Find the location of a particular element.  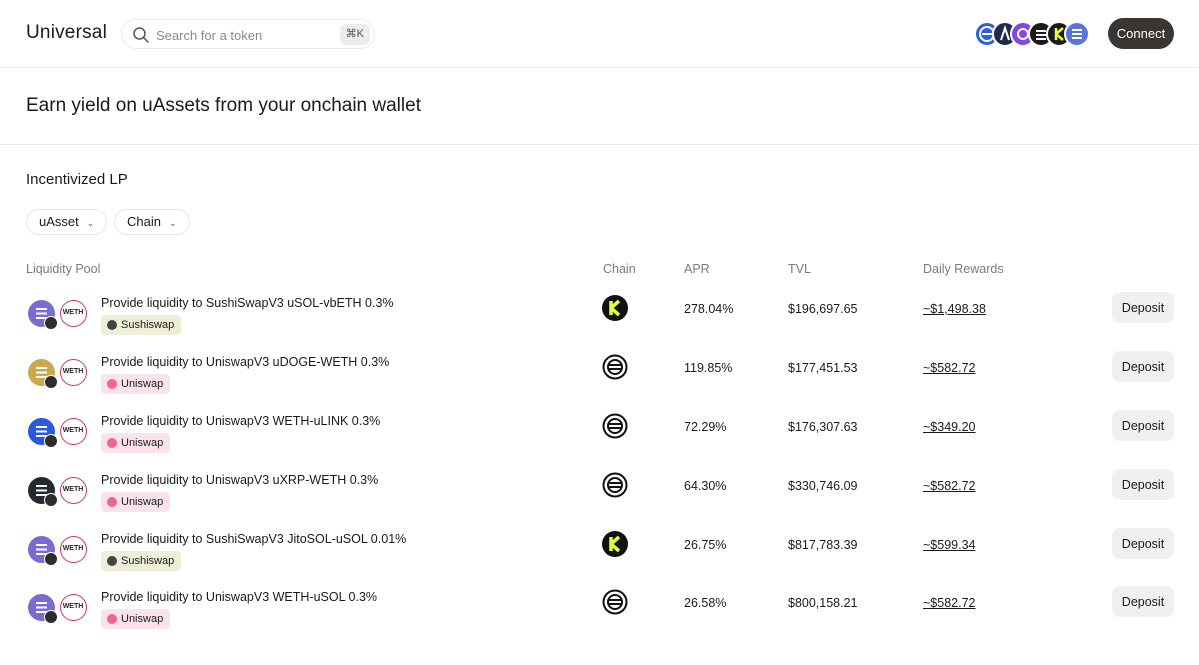

search-input is located at coordinates (246, 35).